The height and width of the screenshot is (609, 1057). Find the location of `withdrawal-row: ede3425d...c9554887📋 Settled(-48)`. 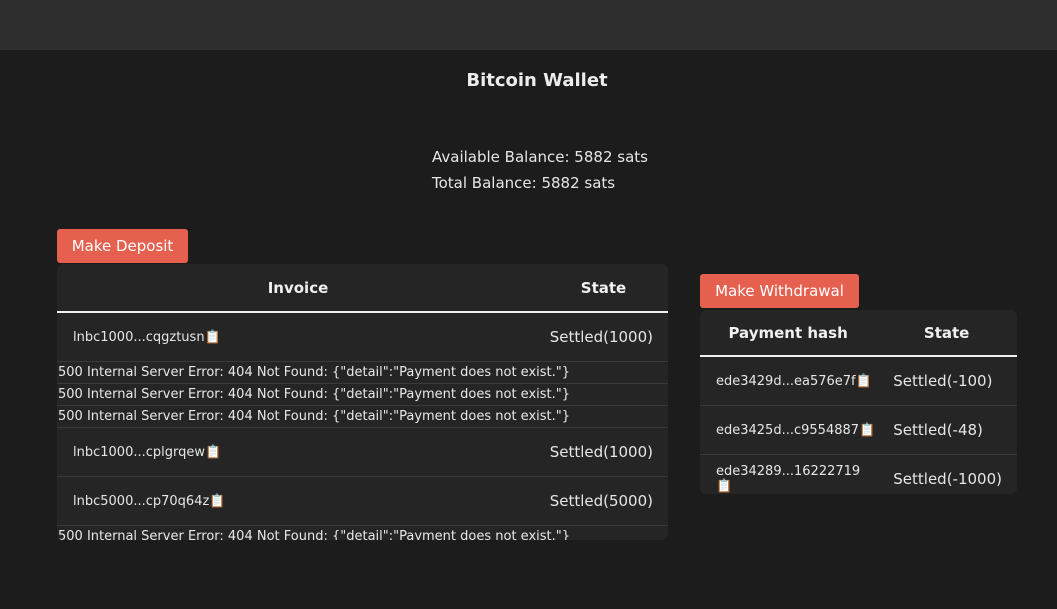

withdrawal-row: ede3425d...c9554887📋 Settled(-48) is located at coordinates (858, 430).